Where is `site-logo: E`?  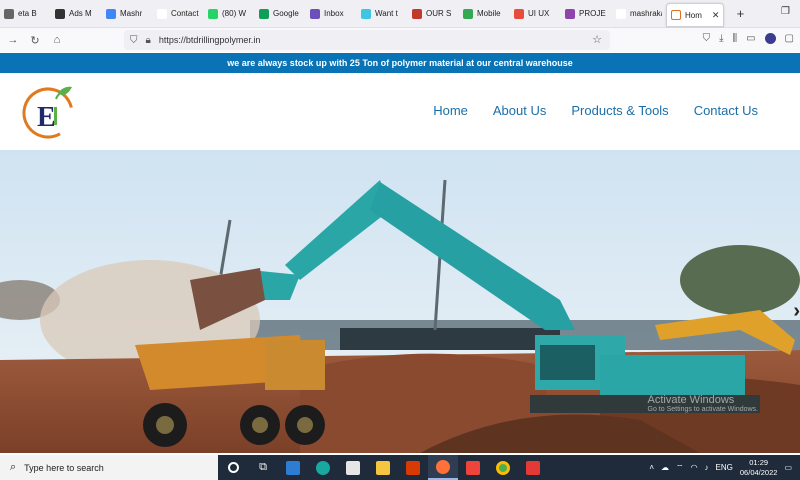 site-logo: E is located at coordinates (49, 111).